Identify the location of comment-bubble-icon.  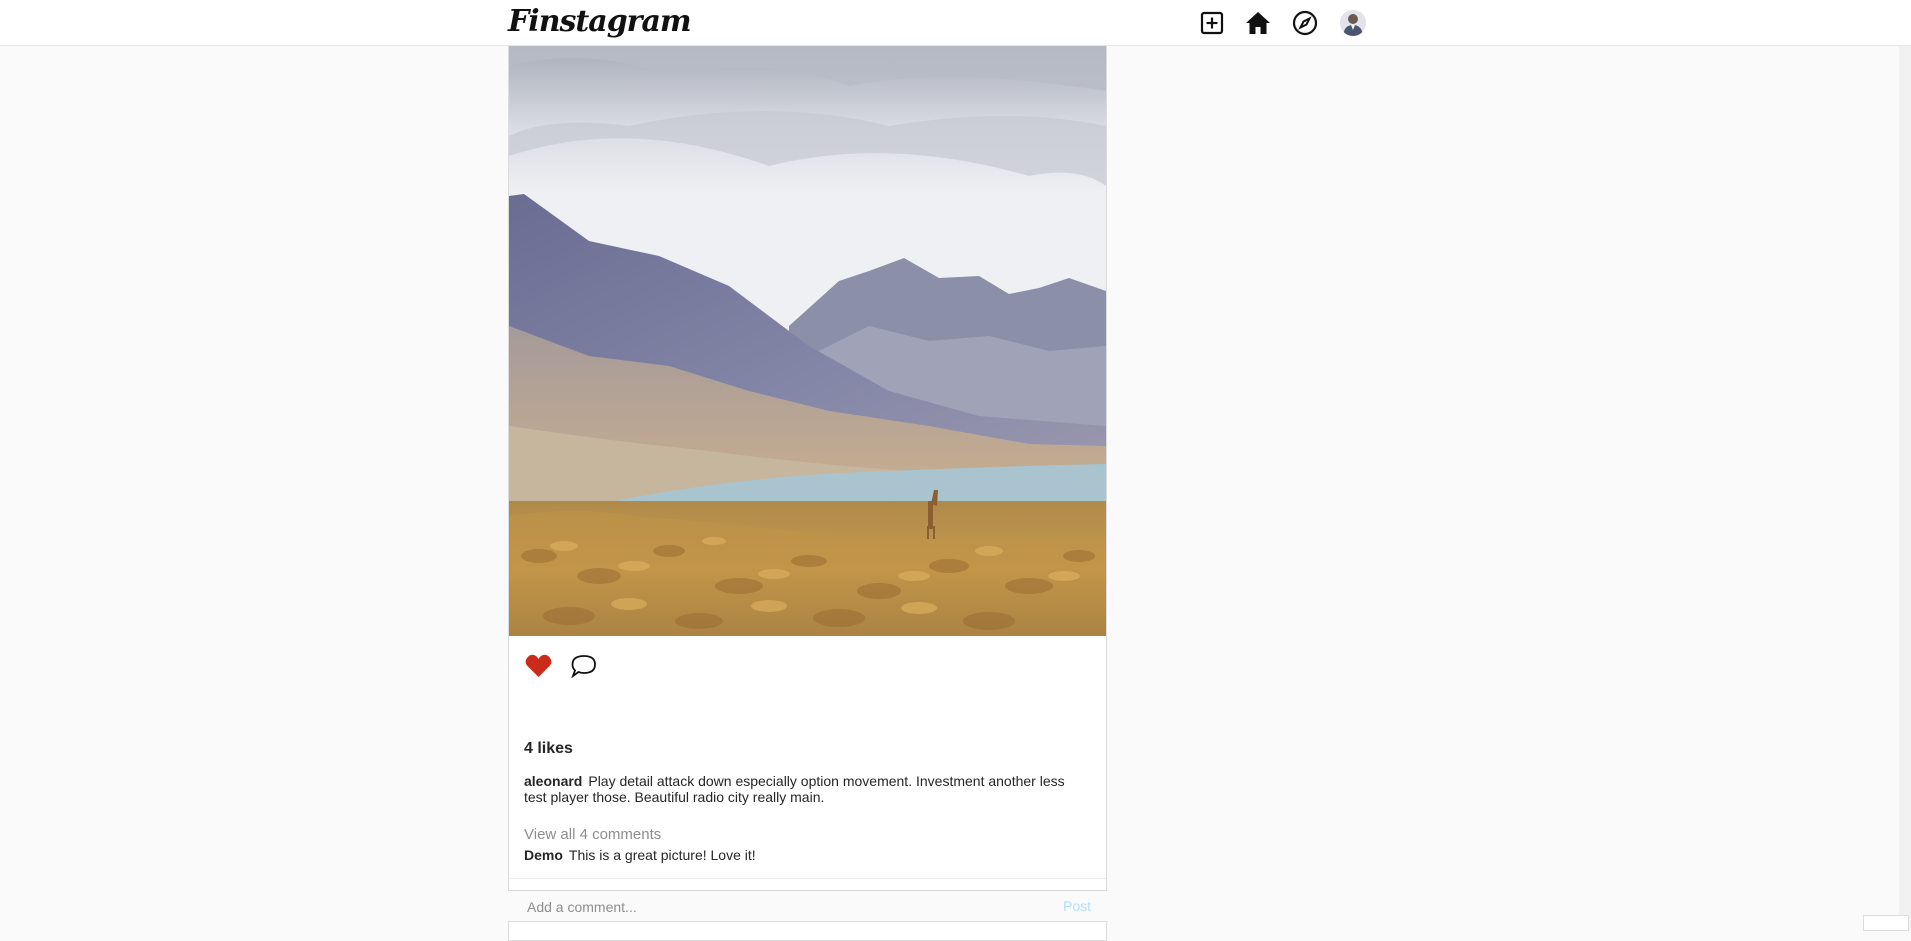
(584, 666).